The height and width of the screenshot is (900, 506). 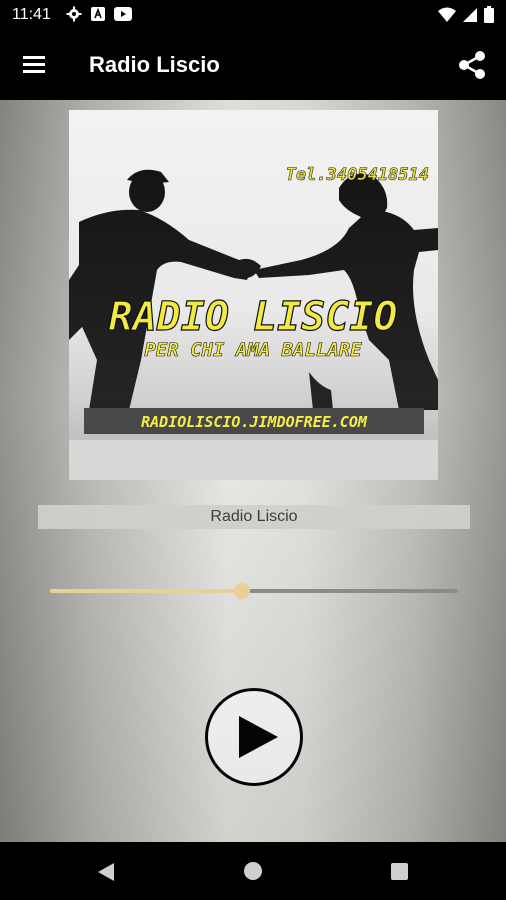 What do you see at coordinates (35, 65) in the screenshot?
I see `menu-button` at bounding box center [35, 65].